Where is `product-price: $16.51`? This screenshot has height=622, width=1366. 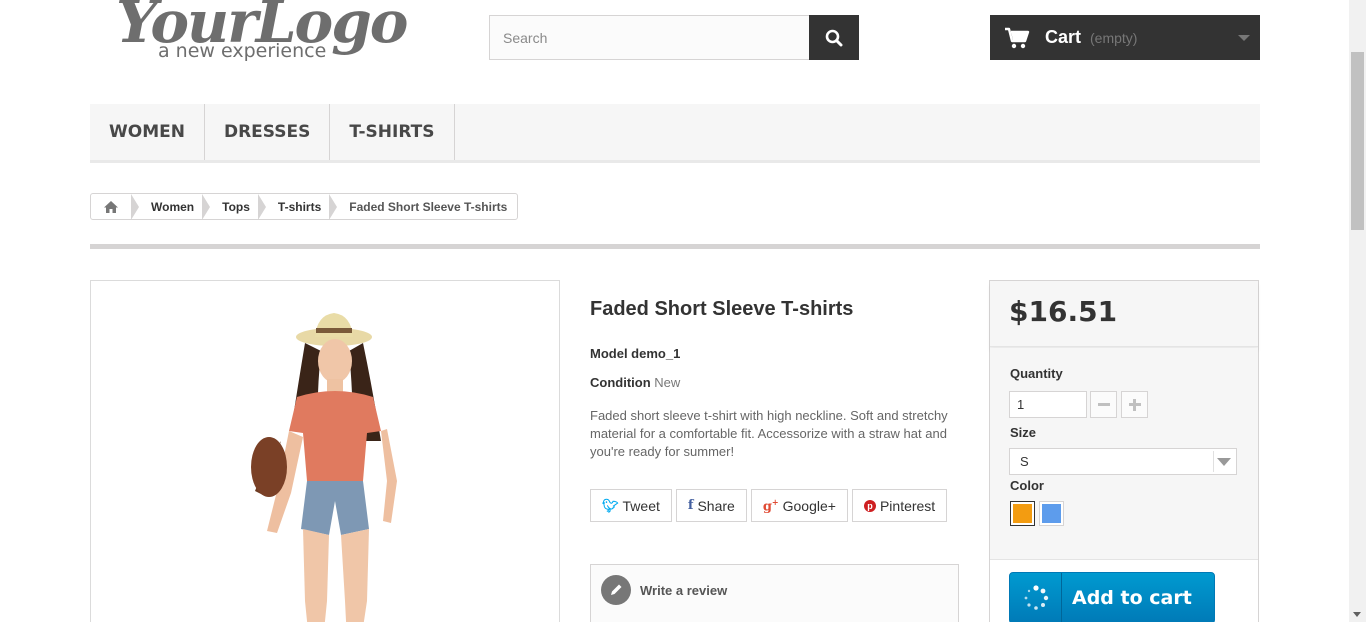
product-price: $16.51 is located at coordinates (1063, 311).